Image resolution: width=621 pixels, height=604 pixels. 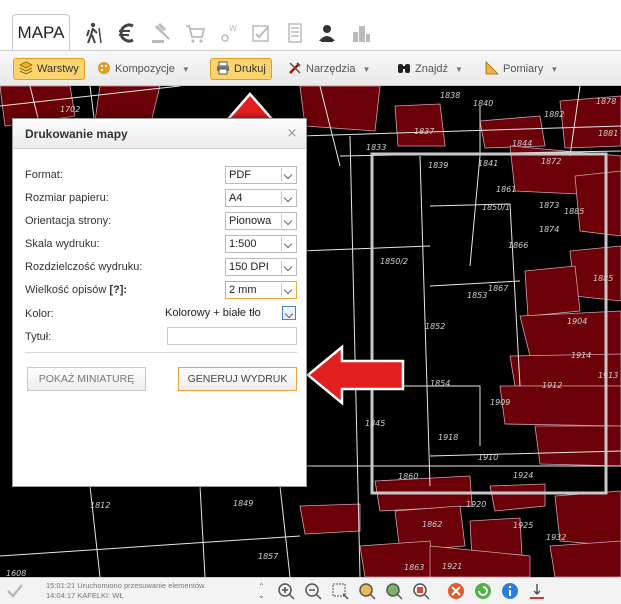 What do you see at coordinates (552, 385) in the screenshot?
I see `parcel-label: 1912` at bounding box center [552, 385].